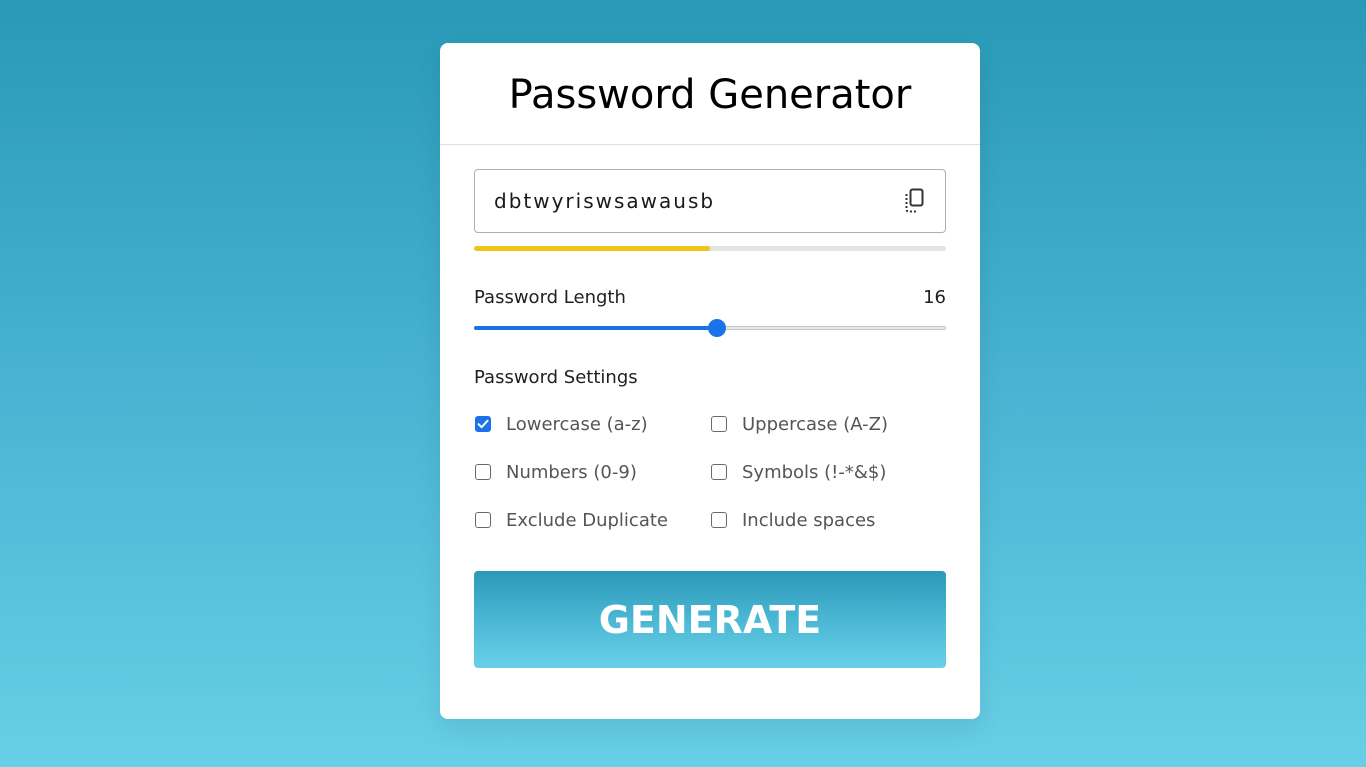 The height and width of the screenshot is (767, 1366). What do you see at coordinates (483, 424) in the screenshot?
I see `lowercase-checkbox` at bounding box center [483, 424].